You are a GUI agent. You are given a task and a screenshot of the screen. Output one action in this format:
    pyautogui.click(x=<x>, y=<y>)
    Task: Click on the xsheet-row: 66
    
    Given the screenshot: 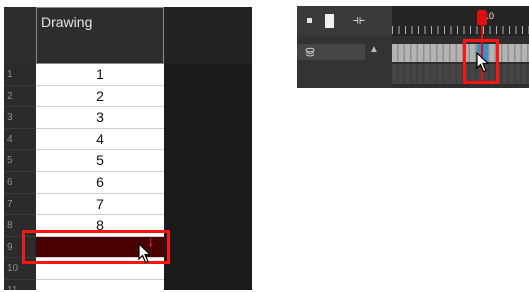 What is the action you would take?
    pyautogui.click(x=84, y=182)
    